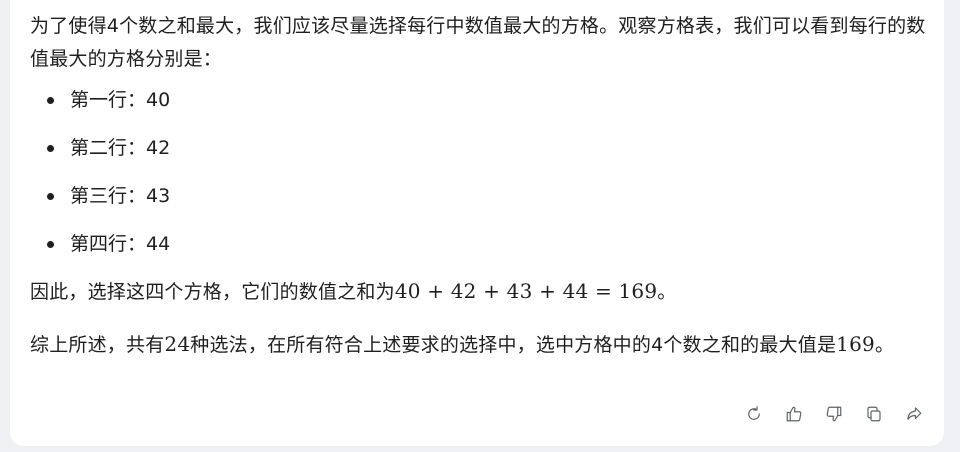 Image resolution: width=960 pixels, height=452 pixels. I want to click on list-item: 第三行：43, so click(480, 208).